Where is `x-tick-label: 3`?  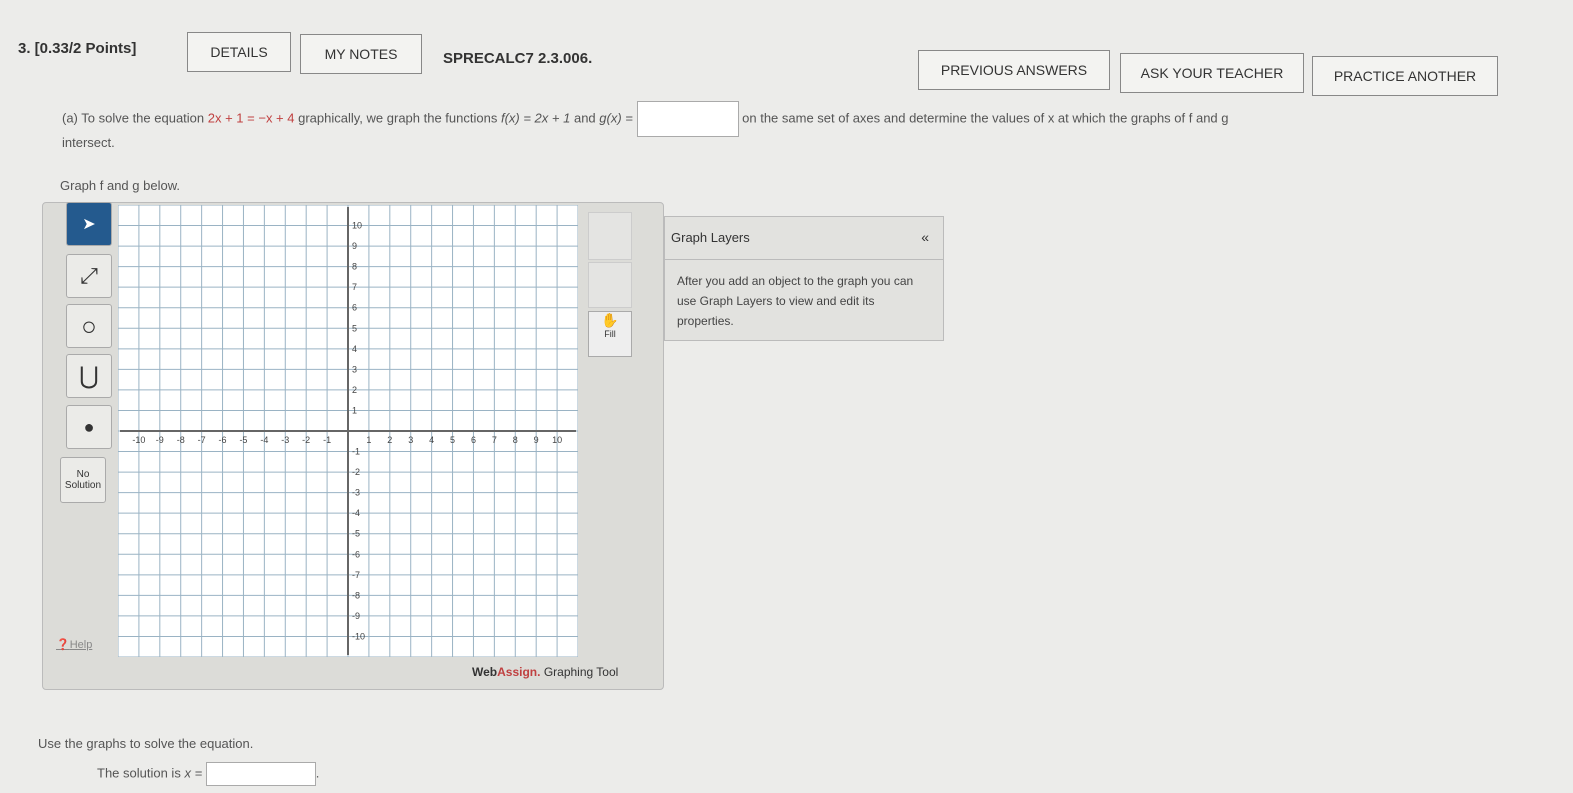 x-tick-label: 3 is located at coordinates (410, 440).